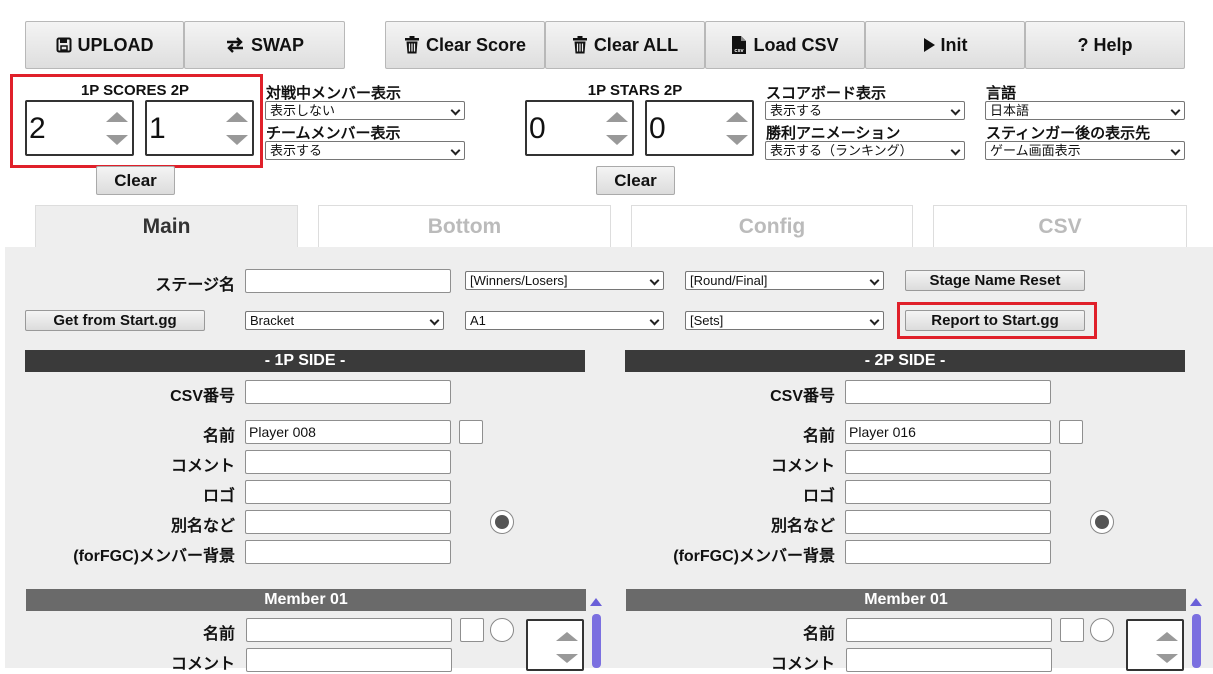 Image resolution: width=1213 pixels, height=674 pixels. Describe the element at coordinates (115, 320) in the screenshot. I see `get-from-startgg-button: Get from Start.gg` at that location.